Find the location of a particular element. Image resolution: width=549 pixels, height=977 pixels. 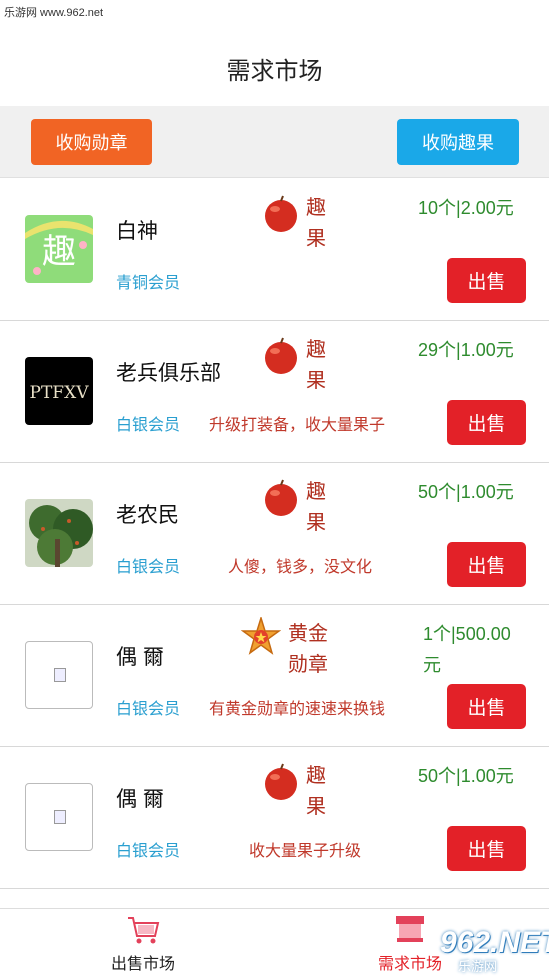

tree-photo-icon is located at coordinates (59, 533).